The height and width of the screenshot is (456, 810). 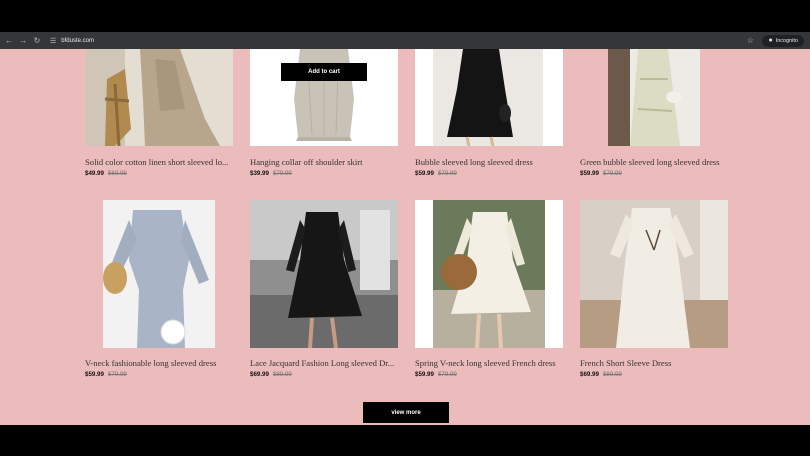 I want to click on product-title: V-neck fashionable long sleeved dress, so click(x=165, y=363).